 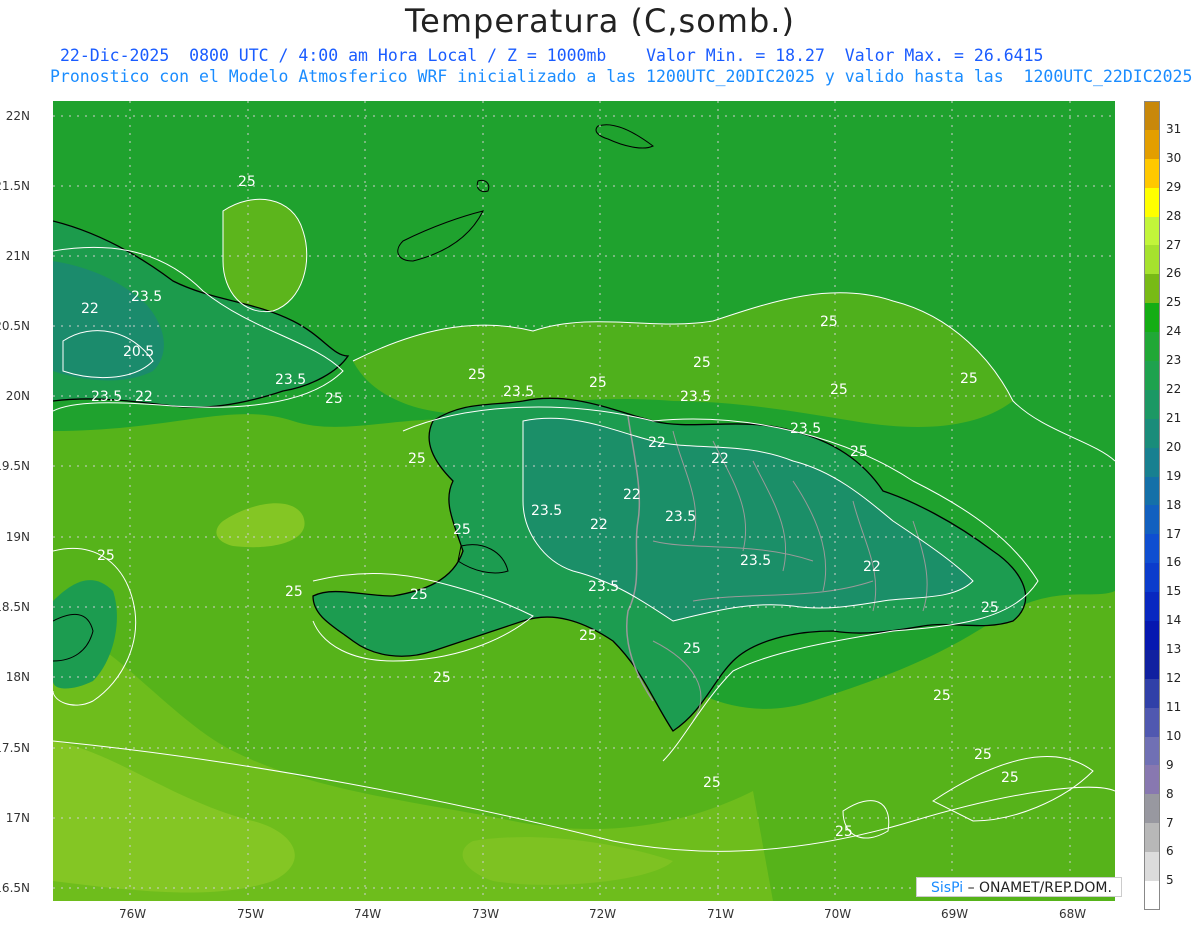 What do you see at coordinates (1170, 851) in the screenshot?
I see `colorbar-label: 6` at bounding box center [1170, 851].